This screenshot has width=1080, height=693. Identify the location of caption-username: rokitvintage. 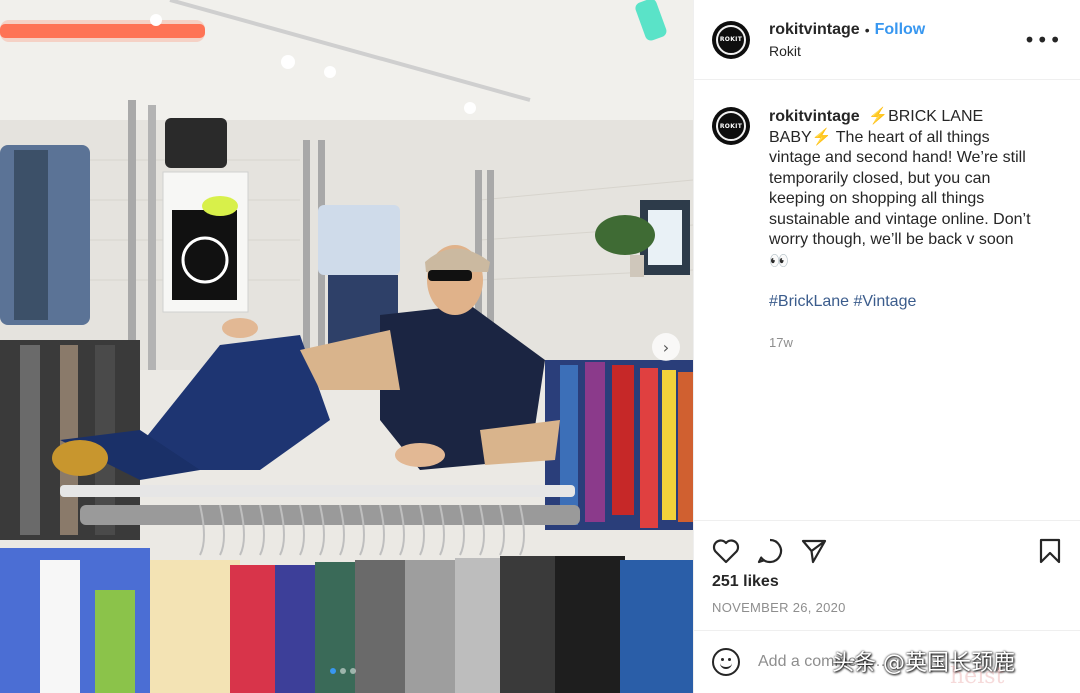
(814, 116).